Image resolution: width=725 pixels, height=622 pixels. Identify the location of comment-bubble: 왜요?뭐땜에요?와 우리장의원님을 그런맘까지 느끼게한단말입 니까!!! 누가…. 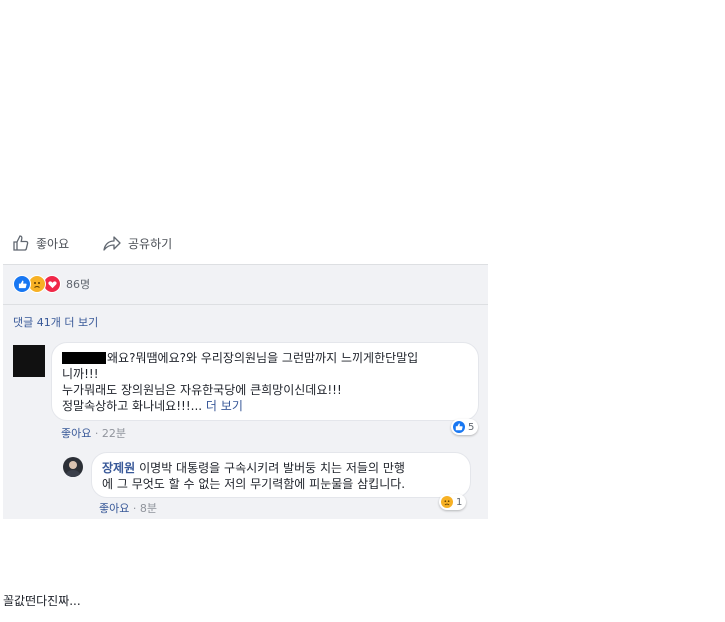
(265, 381).